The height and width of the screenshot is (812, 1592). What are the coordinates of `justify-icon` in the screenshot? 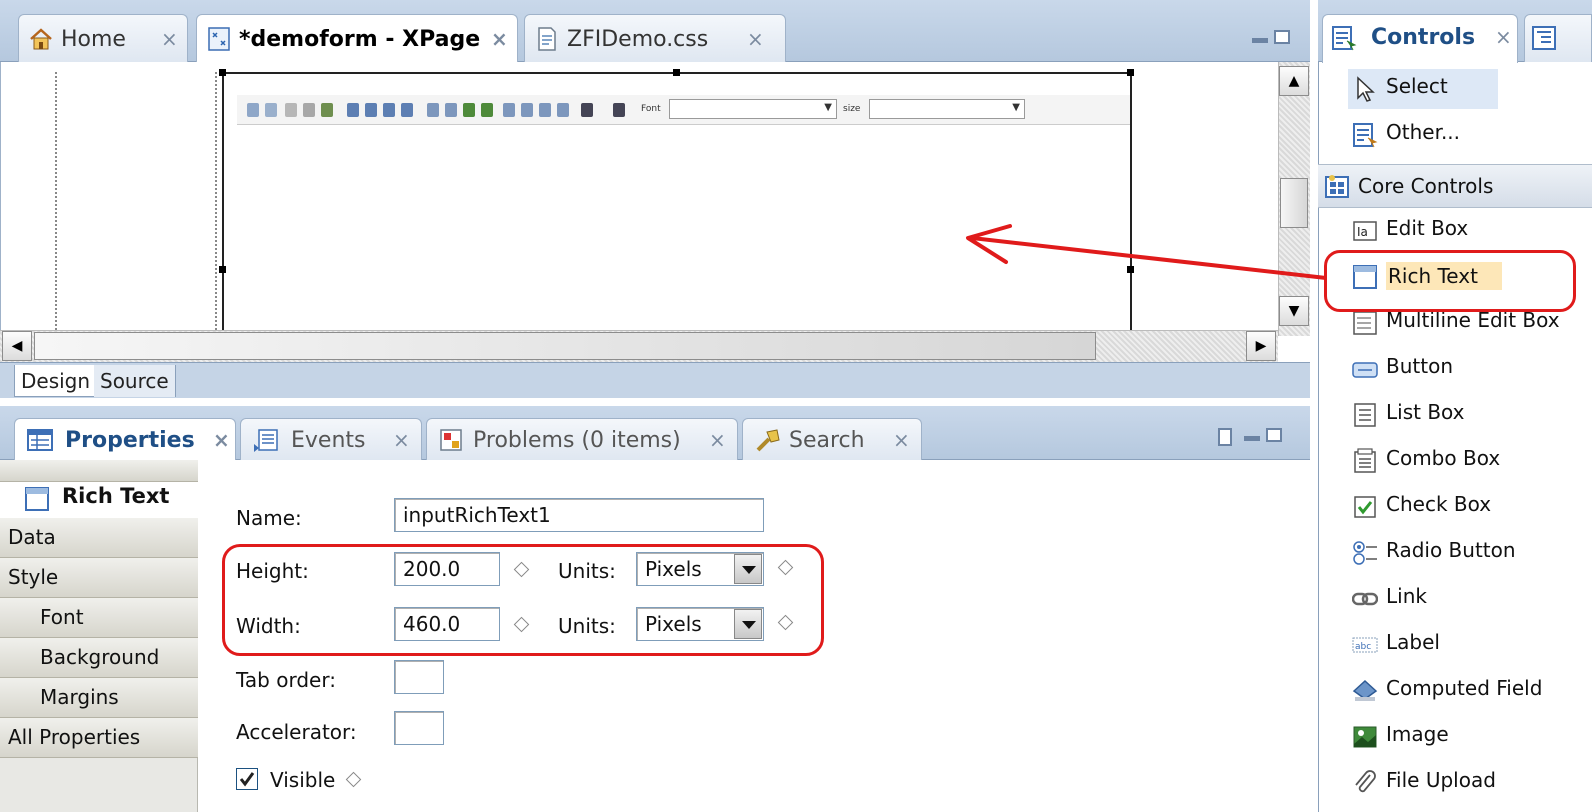 It's located at (563, 110).